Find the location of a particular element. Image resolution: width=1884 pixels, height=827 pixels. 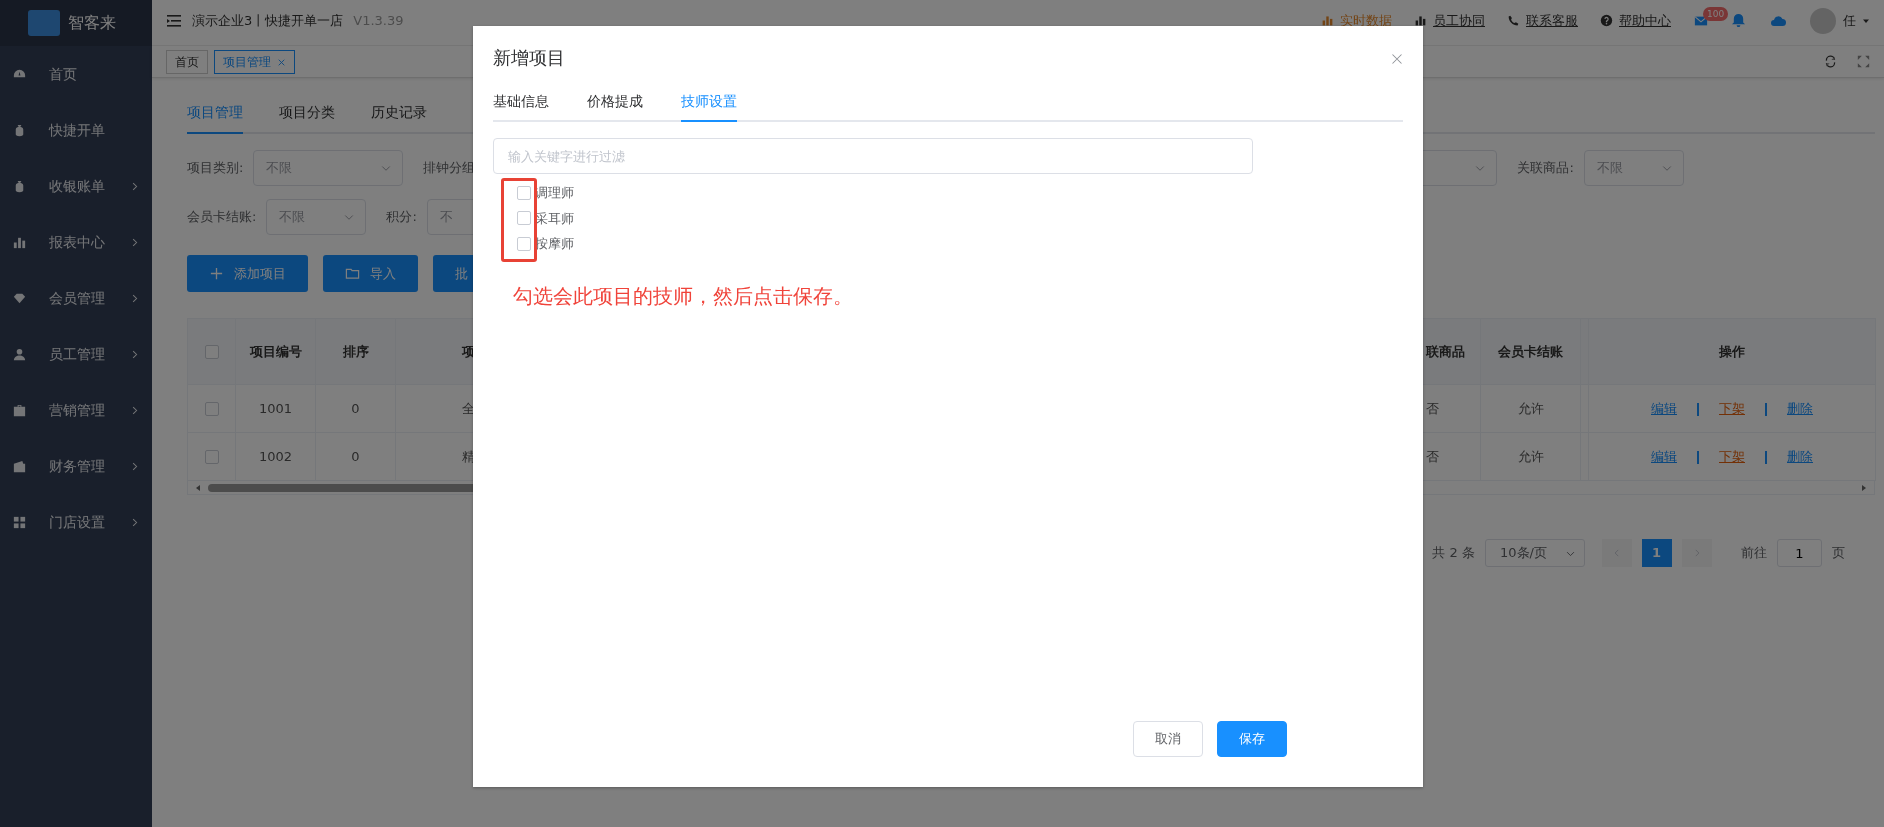

filter-label: 会员卡结账: is located at coordinates (222, 217).